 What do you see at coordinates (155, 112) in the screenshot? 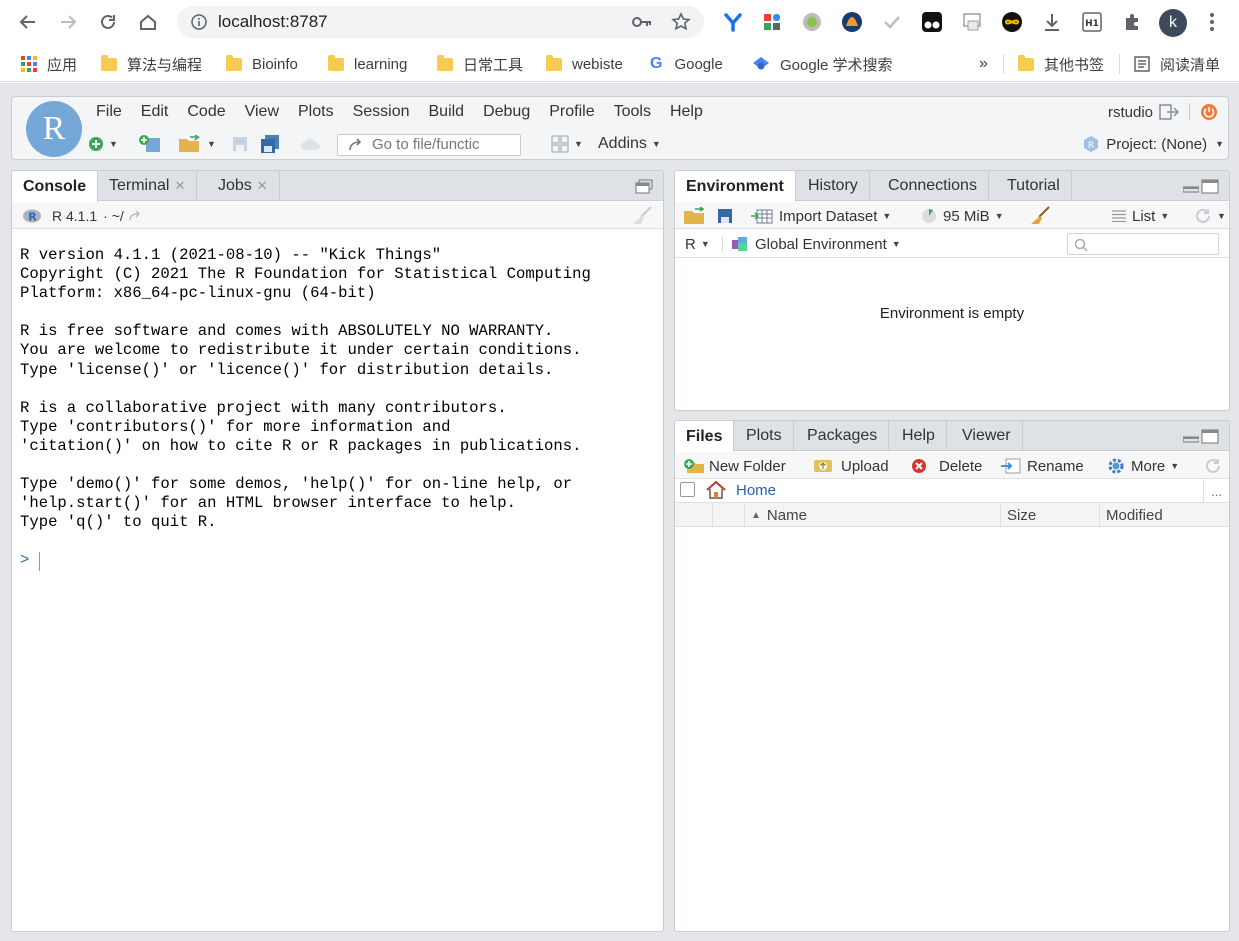
I see `menu-edit: Edit` at bounding box center [155, 112].